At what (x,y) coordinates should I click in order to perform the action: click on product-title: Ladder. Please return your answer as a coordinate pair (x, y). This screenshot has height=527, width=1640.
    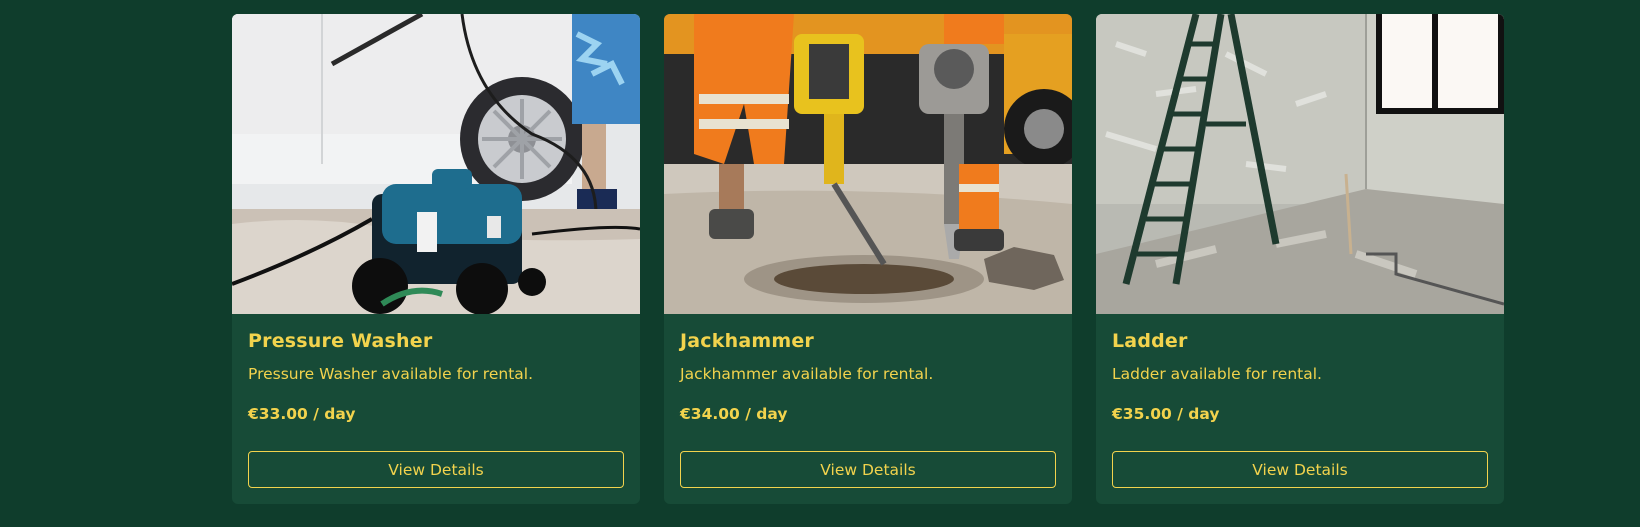
    Looking at the image, I should click on (1150, 341).